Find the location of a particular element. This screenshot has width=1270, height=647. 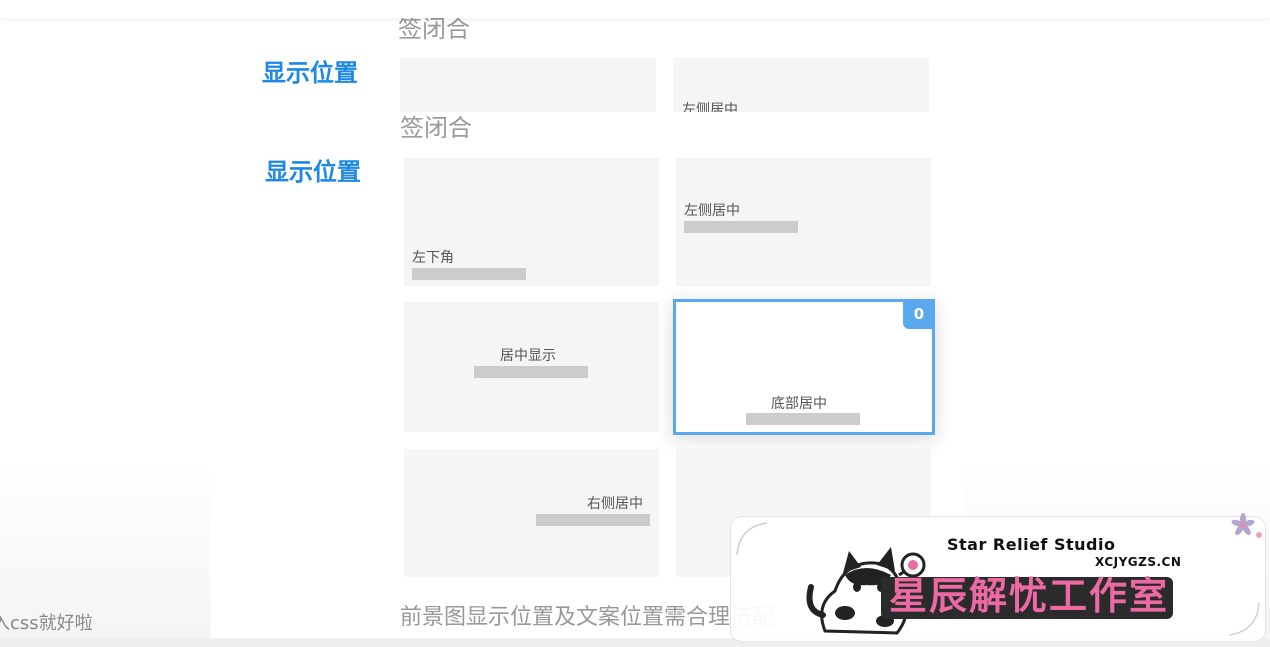

option-label: 右侧居中 is located at coordinates (615, 504).